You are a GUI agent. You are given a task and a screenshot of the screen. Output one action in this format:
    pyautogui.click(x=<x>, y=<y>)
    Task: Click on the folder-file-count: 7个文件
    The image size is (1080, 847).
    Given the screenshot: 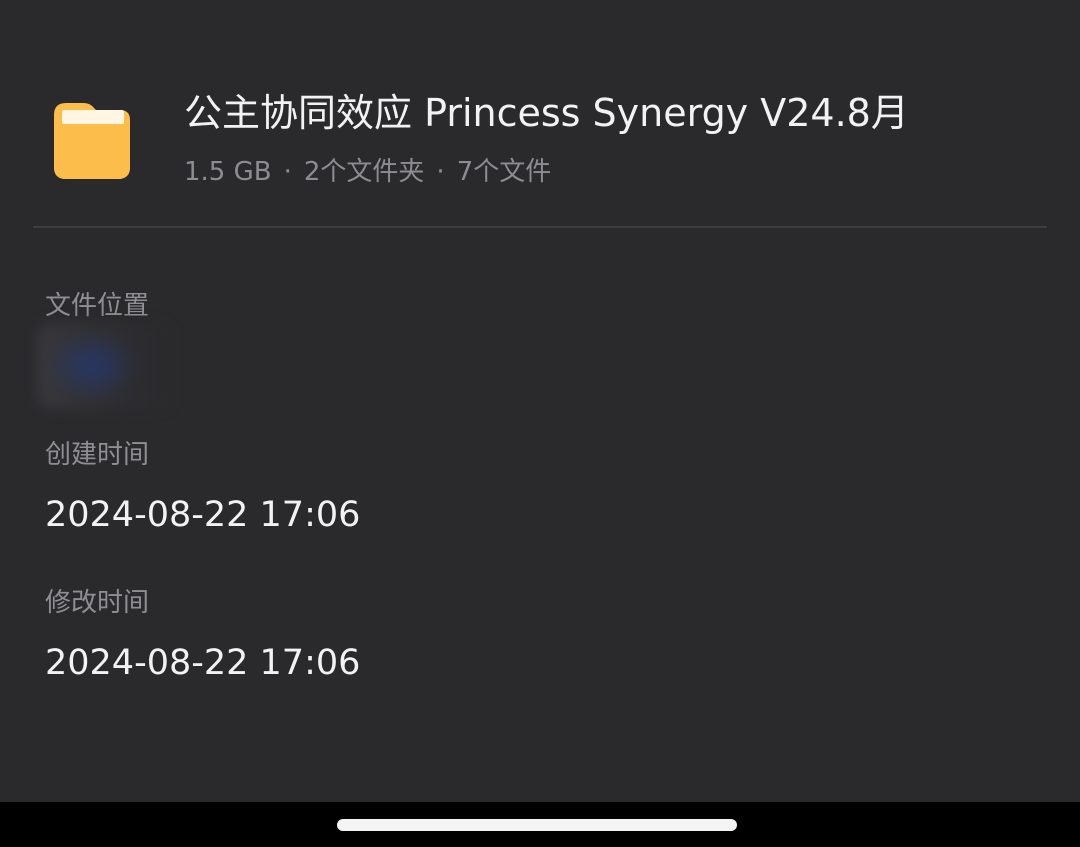 What is the action you would take?
    pyautogui.click(x=504, y=172)
    